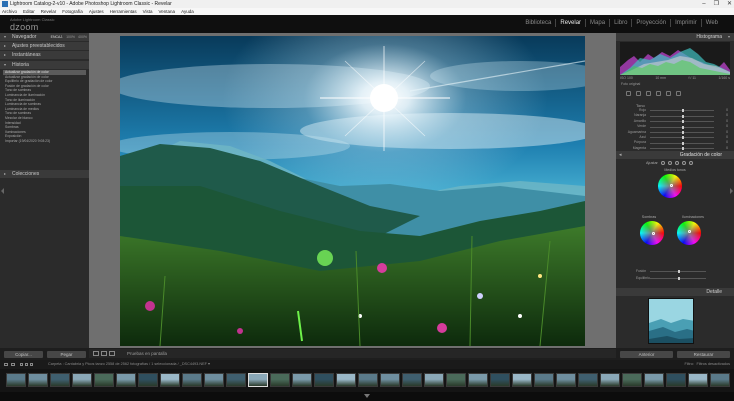  Describe the element at coordinates (731, 191) in the screenshot. I see `right-panel-toggle-icon` at that location.